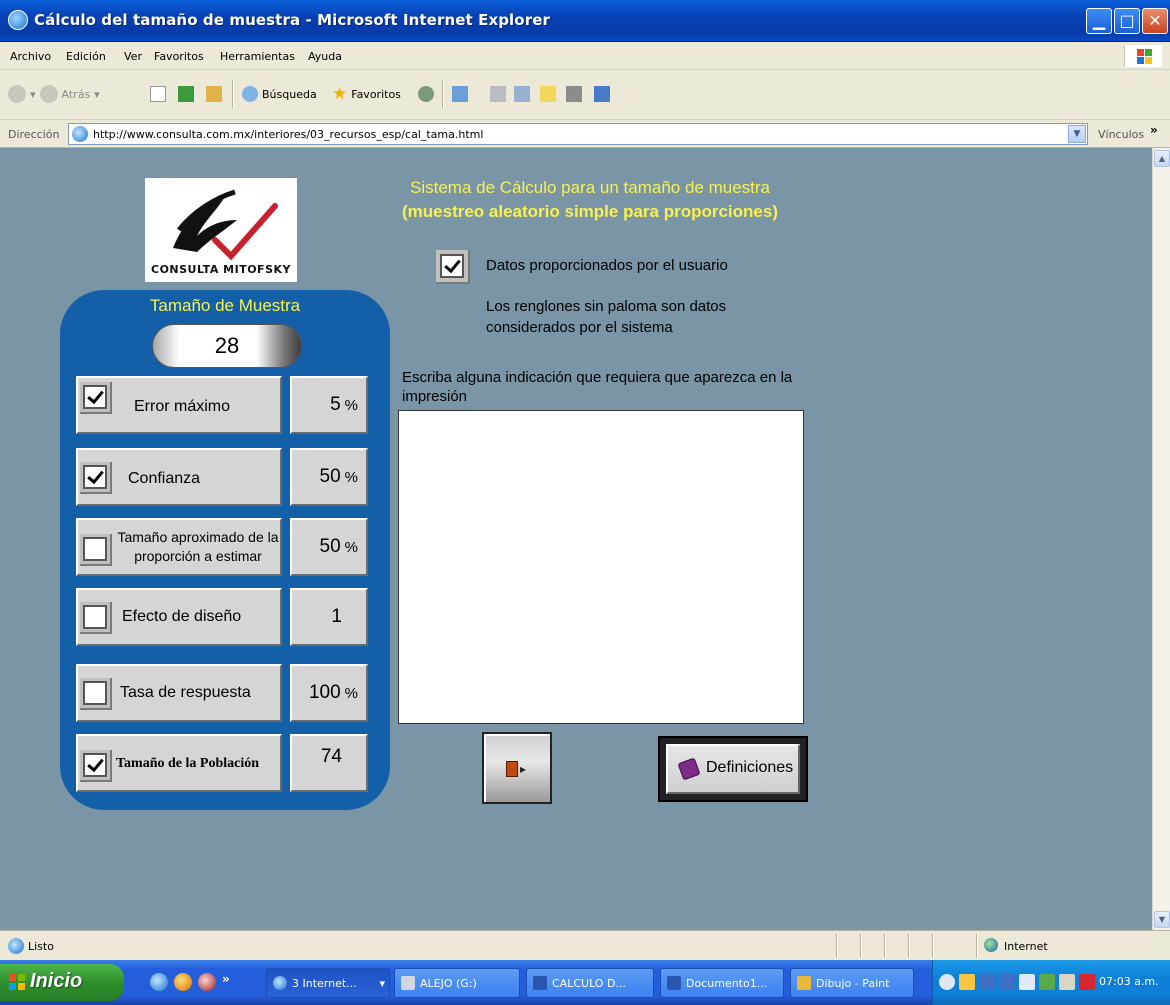 The width and height of the screenshot is (1170, 1005). I want to click on tamano-poblacion-value-box: 74, so click(329, 763).